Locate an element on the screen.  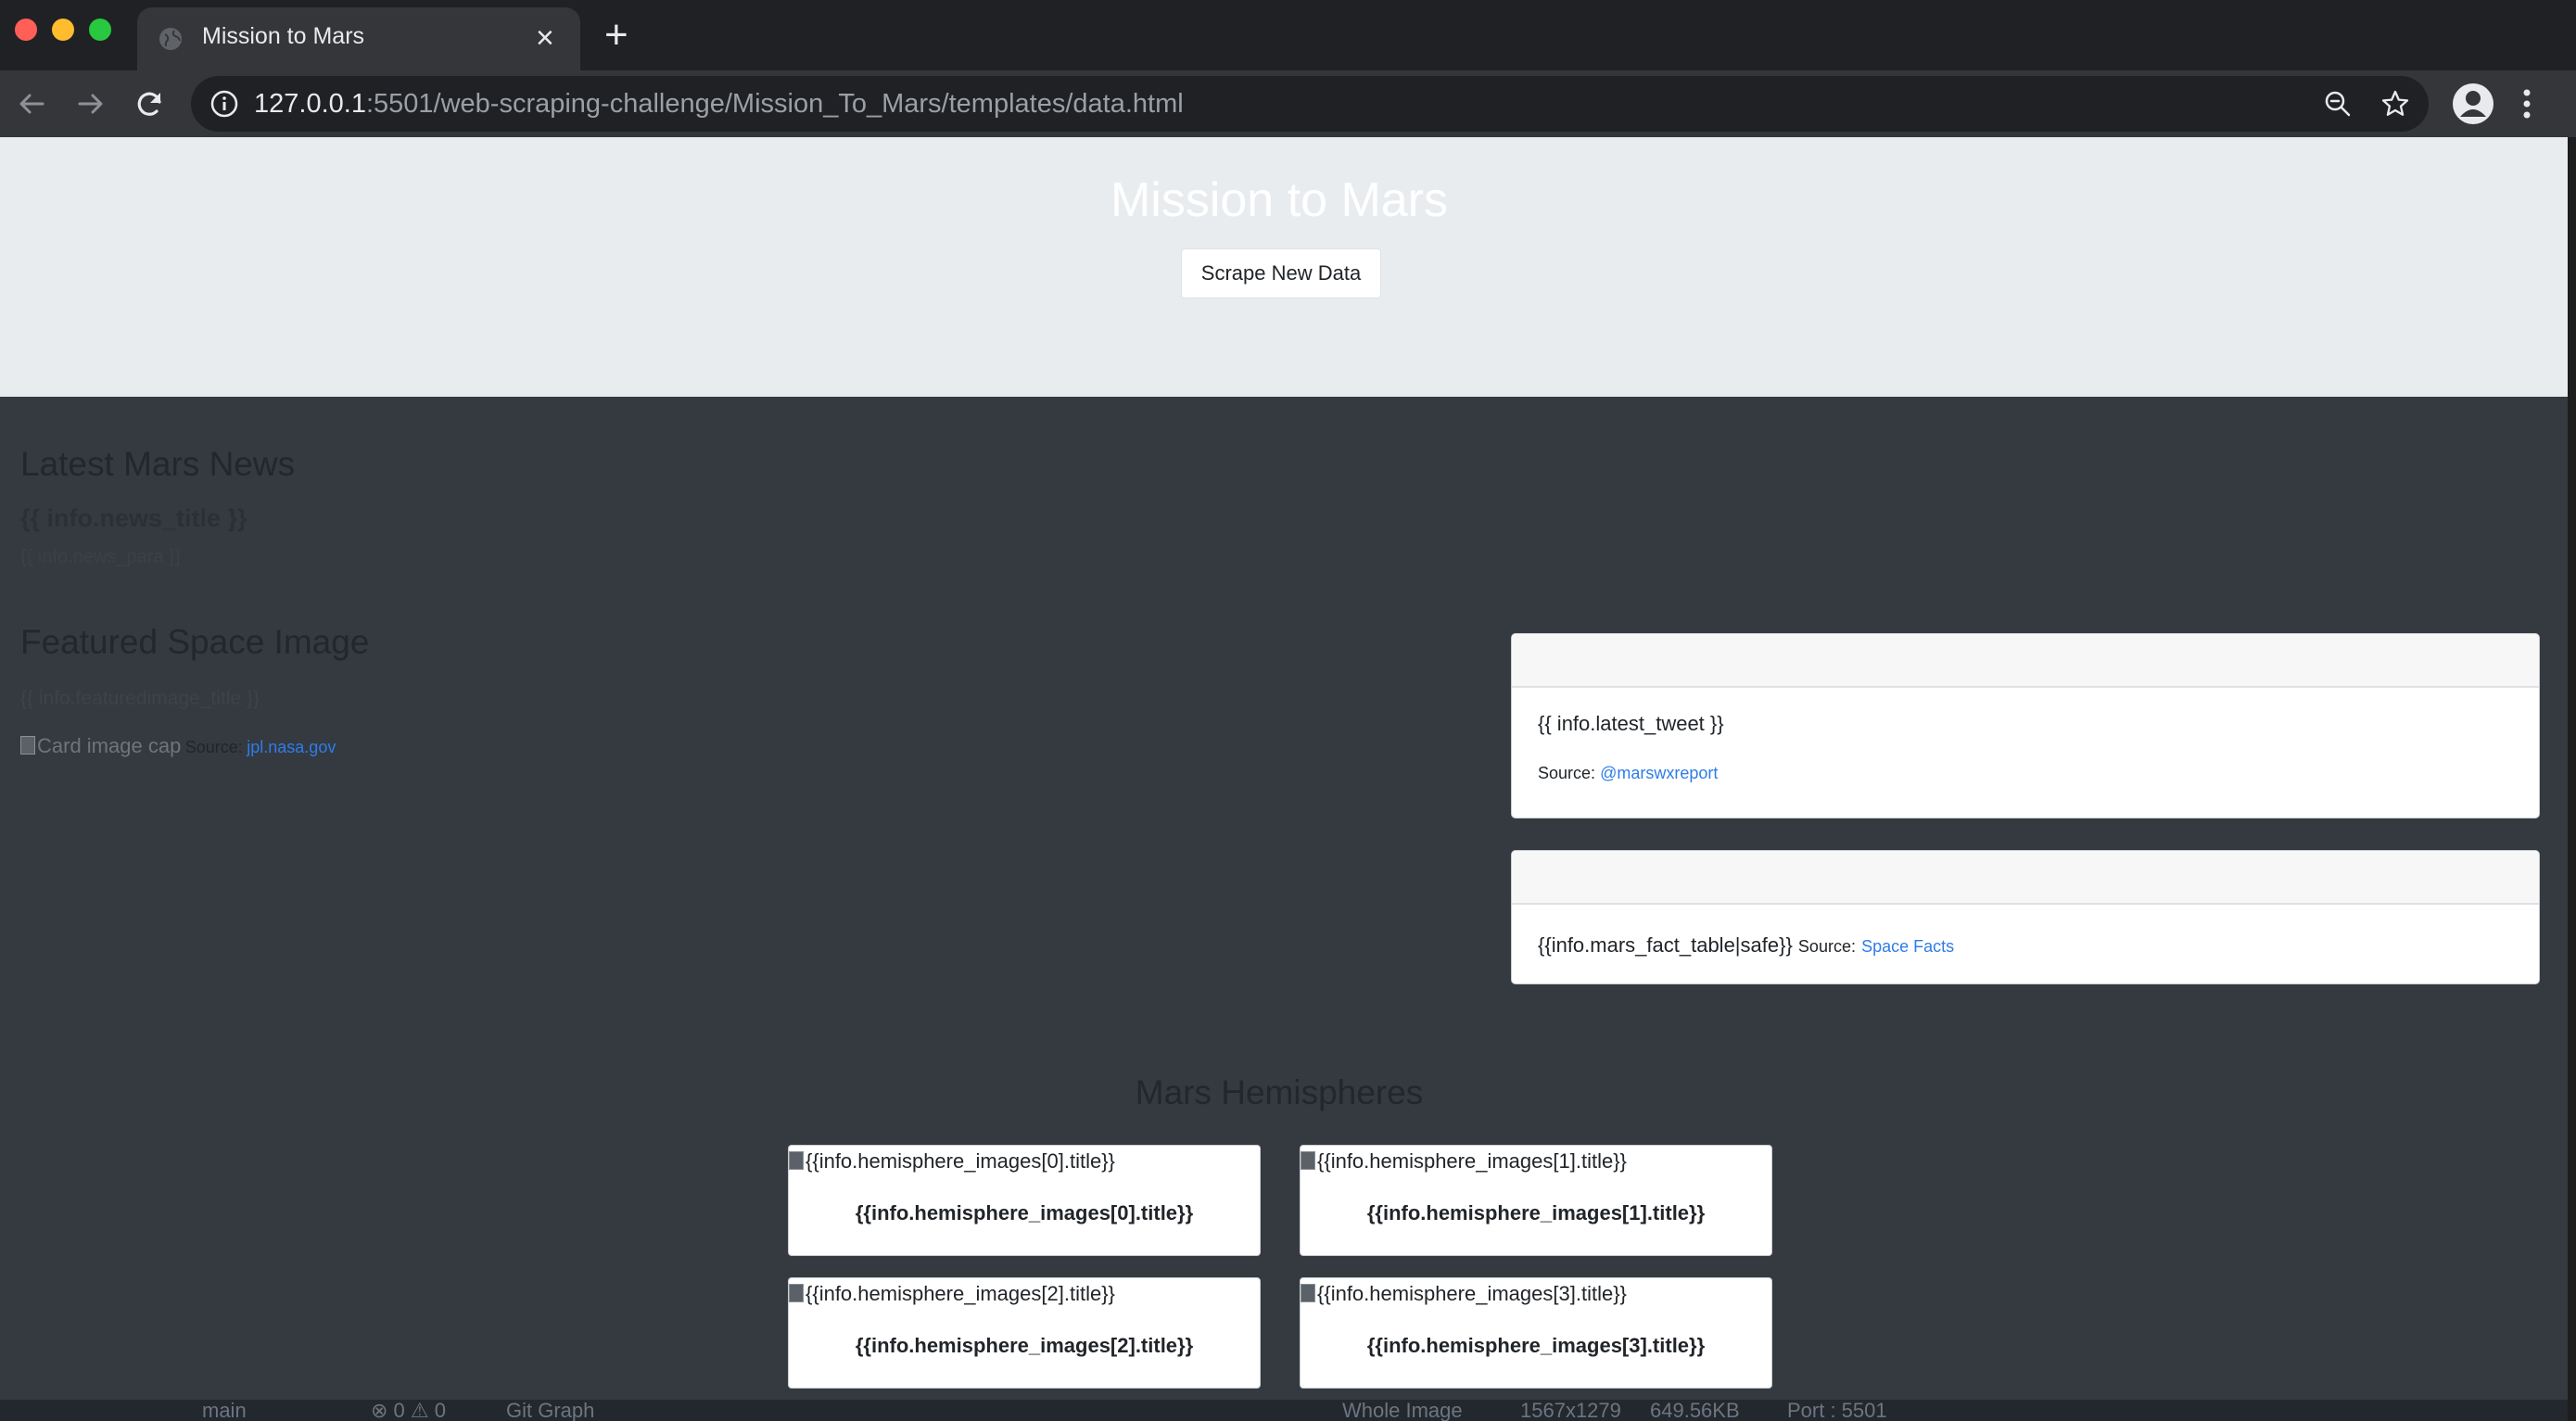
hemisphere-title: {{info.hemisphere_images[2].title}} is located at coordinates (1024, 1345).